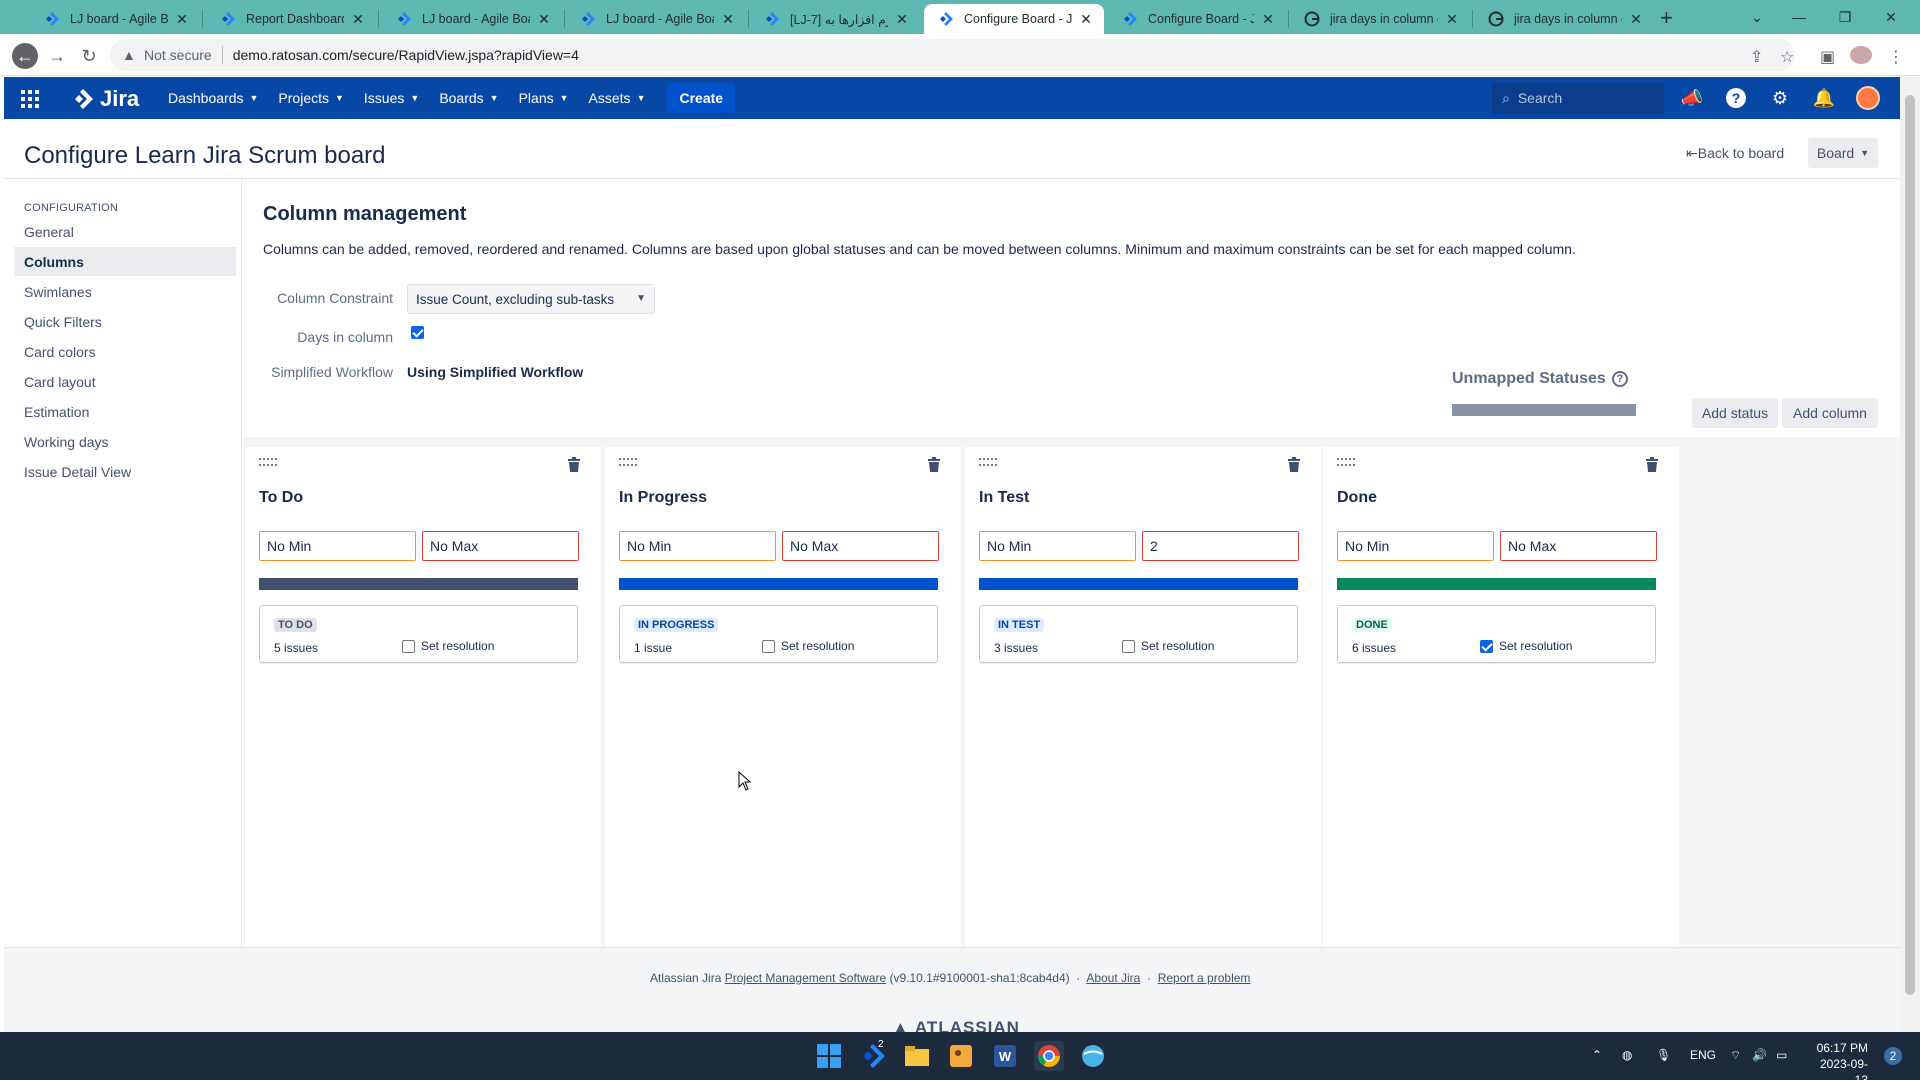 Image resolution: width=1920 pixels, height=1080 pixels. What do you see at coordinates (125, 471) in the screenshot?
I see `sidebar-item-issue-detail-view: Issue Detail View` at bounding box center [125, 471].